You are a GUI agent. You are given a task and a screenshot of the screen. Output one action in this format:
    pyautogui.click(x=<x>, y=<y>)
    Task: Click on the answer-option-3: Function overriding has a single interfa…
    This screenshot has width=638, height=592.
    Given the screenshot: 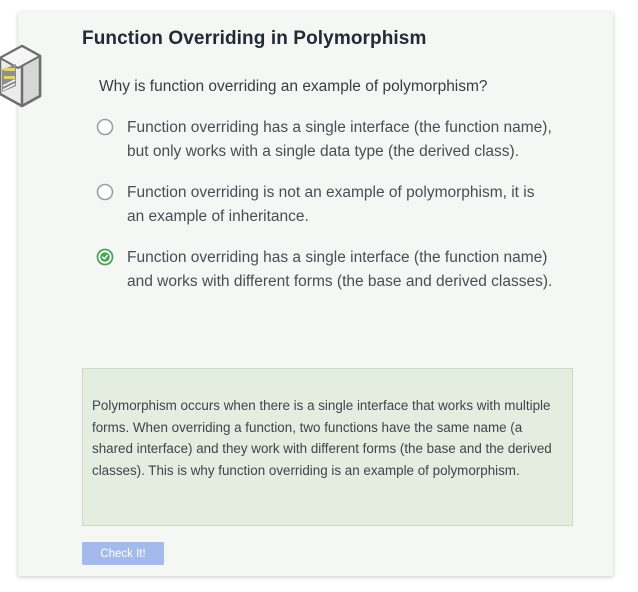 What is the action you would take?
    pyautogui.click(x=326, y=270)
    